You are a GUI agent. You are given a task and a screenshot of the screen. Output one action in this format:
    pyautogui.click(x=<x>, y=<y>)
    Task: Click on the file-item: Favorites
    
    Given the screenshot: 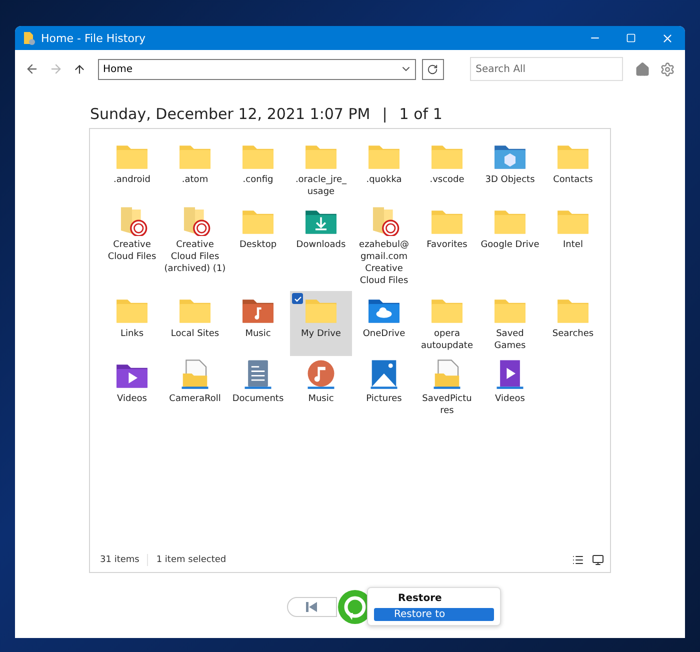 What is the action you would take?
    pyautogui.click(x=447, y=246)
    